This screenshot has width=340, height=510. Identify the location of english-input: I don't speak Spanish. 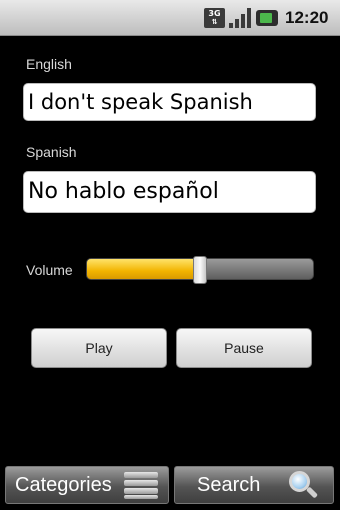
(169, 102).